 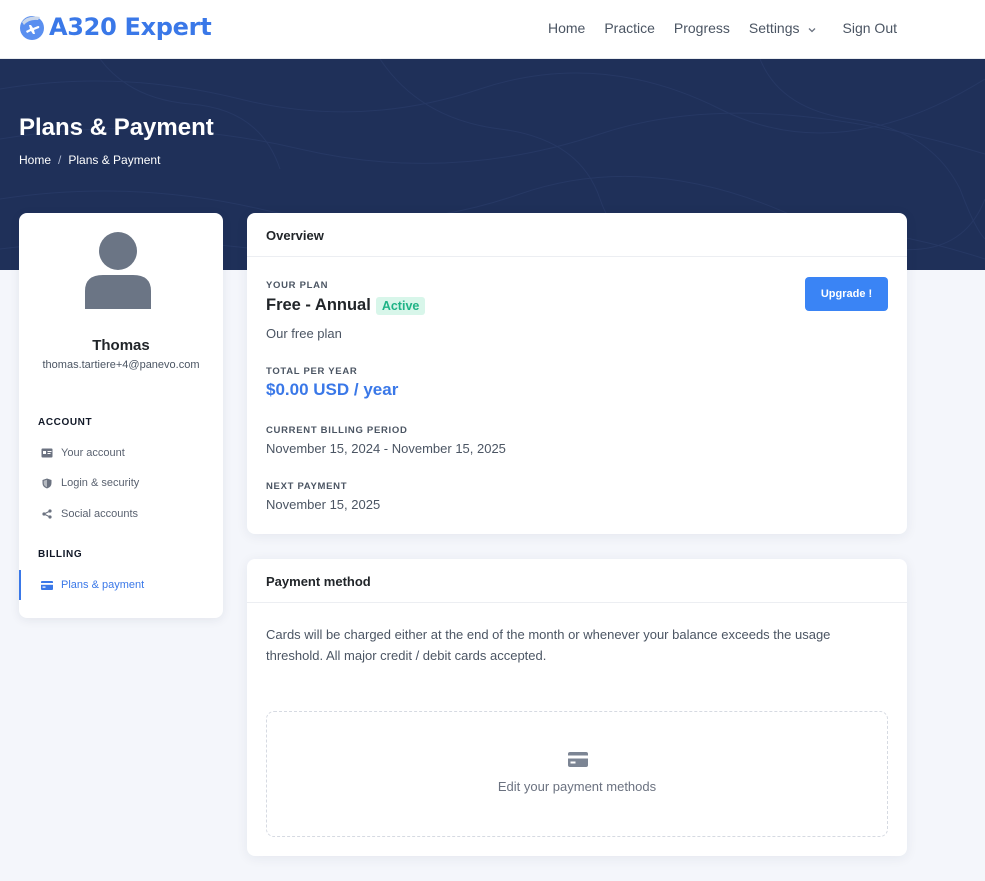 What do you see at coordinates (103, 585) in the screenshot?
I see `sidebar-item-label: Plans & payment` at bounding box center [103, 585].